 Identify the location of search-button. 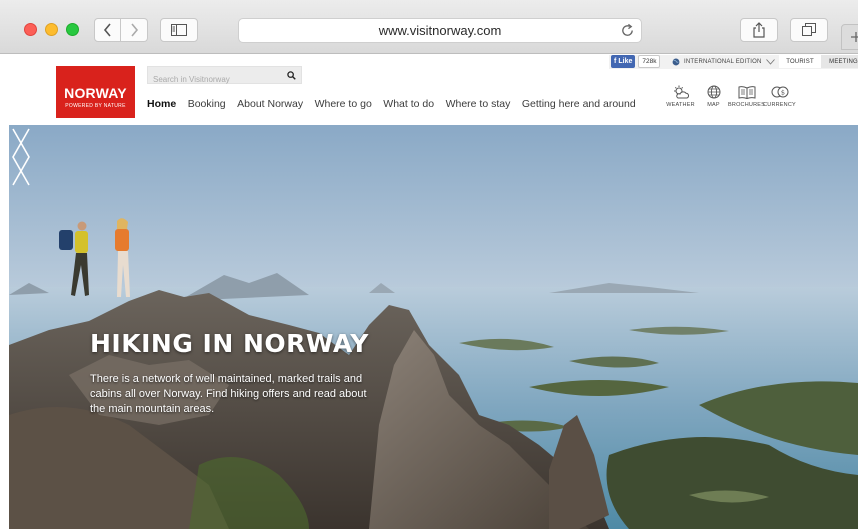
(291, 75).